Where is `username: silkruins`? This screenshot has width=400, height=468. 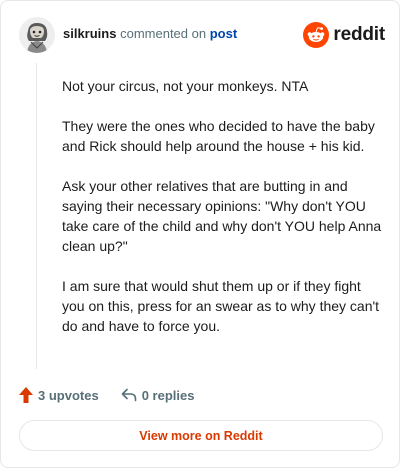 username: silkruins is located at coordinates (89, 33).